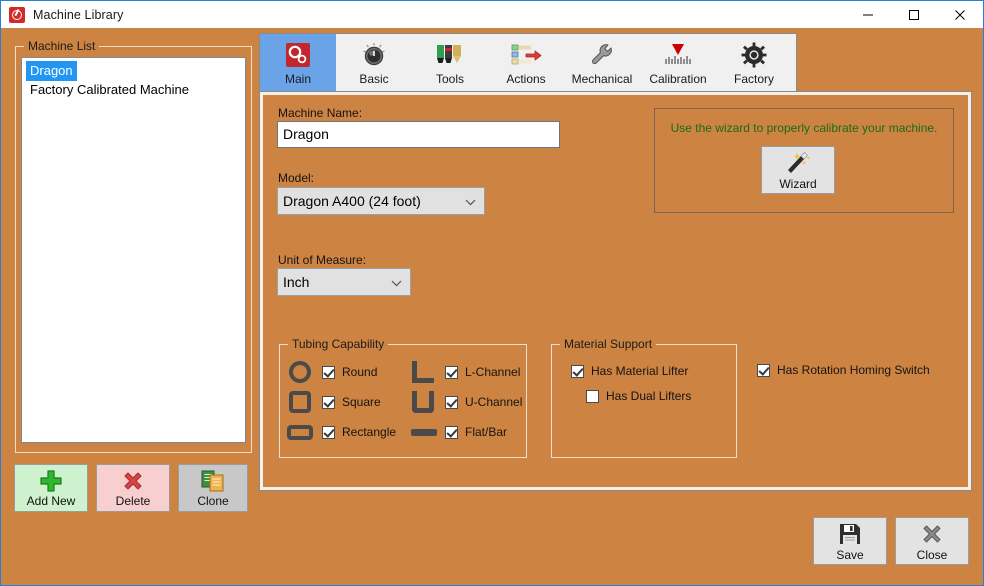 The width and height of the screenshot is (984, 586). What do you see at coordinates (602, 79) in the screenshot?
I see `tab-mechanical-label: Mechanical` at bounding box center [602, 79].